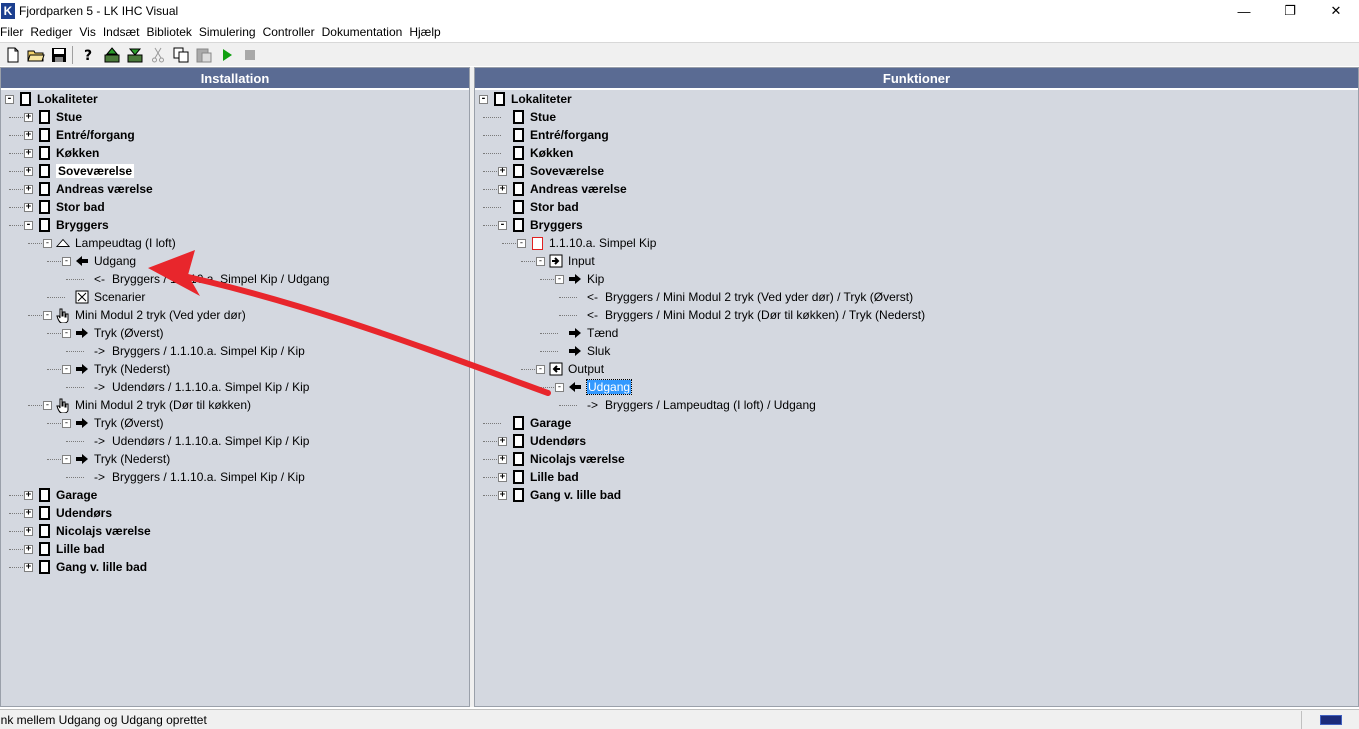 Image resolution: width=1359 pixels, height=729 pixels. What do you see at coordinates (535, 153) in the screenshot?
I see `right_panel-tree-node-k-kken: Køkken` at bounding box center [535, 153].